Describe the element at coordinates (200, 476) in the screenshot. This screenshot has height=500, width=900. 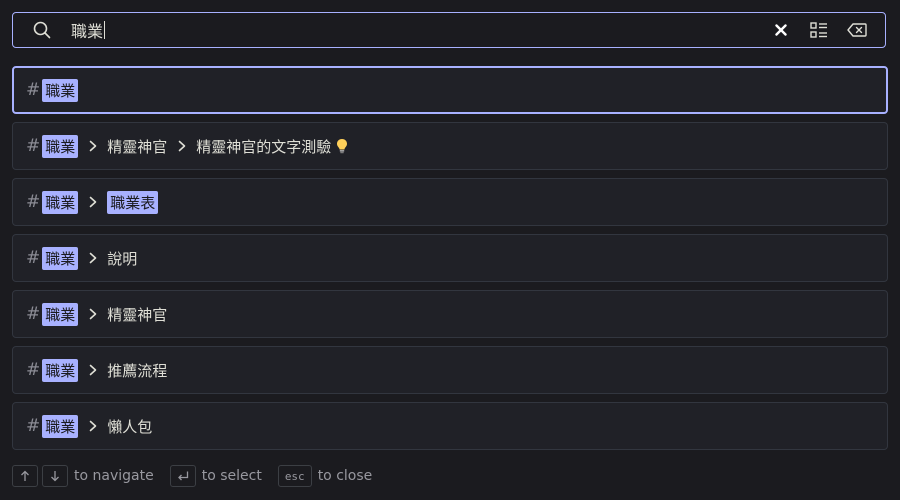
I see `keyboard-hints-footer: to navigate to select esc to close` at that location.